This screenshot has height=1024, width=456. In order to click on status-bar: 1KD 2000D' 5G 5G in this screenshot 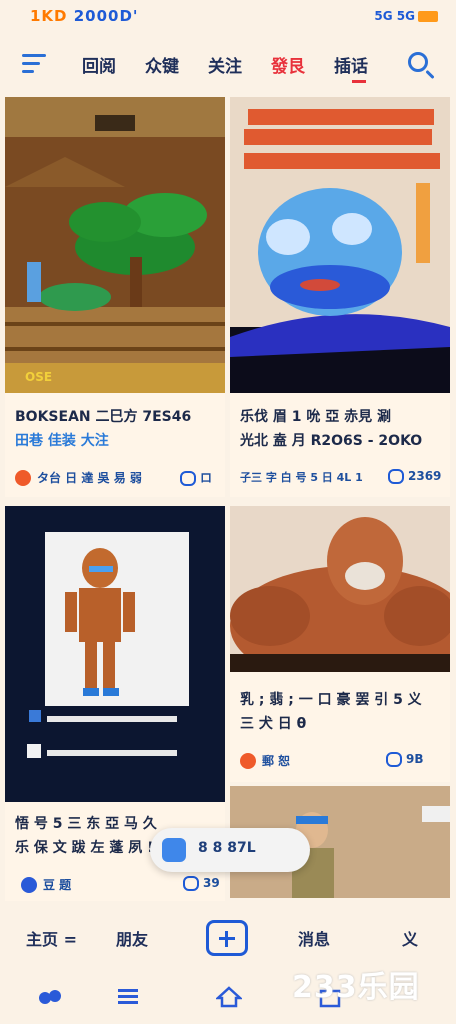, I will do `click(228, 17)`.